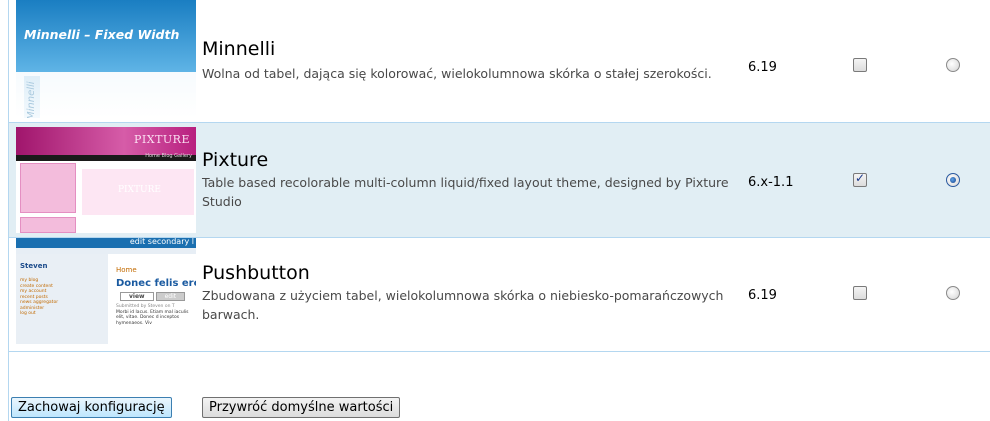 Image resolution: width=990 pixels, height=421 pixels. Describe the element at coordinates (153, 296) in the screenshot. I see `screenshot-tabs: view edit` at that location.